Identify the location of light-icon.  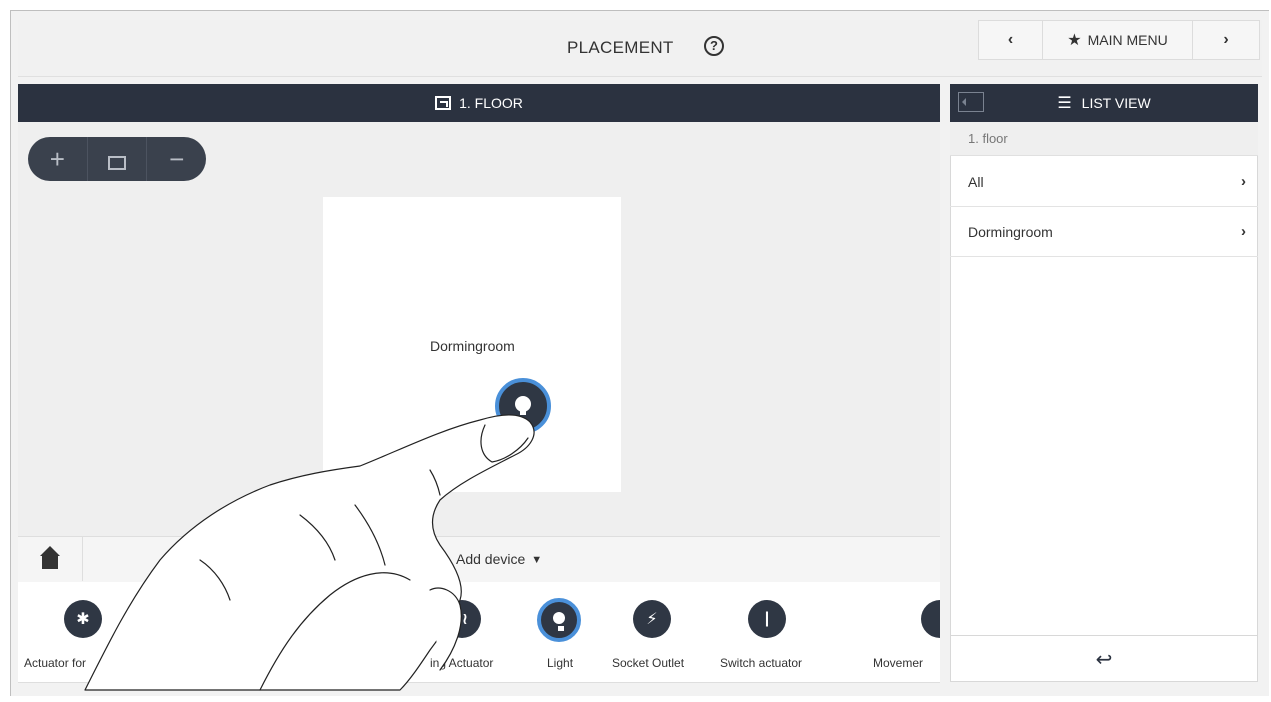
(559, 620).